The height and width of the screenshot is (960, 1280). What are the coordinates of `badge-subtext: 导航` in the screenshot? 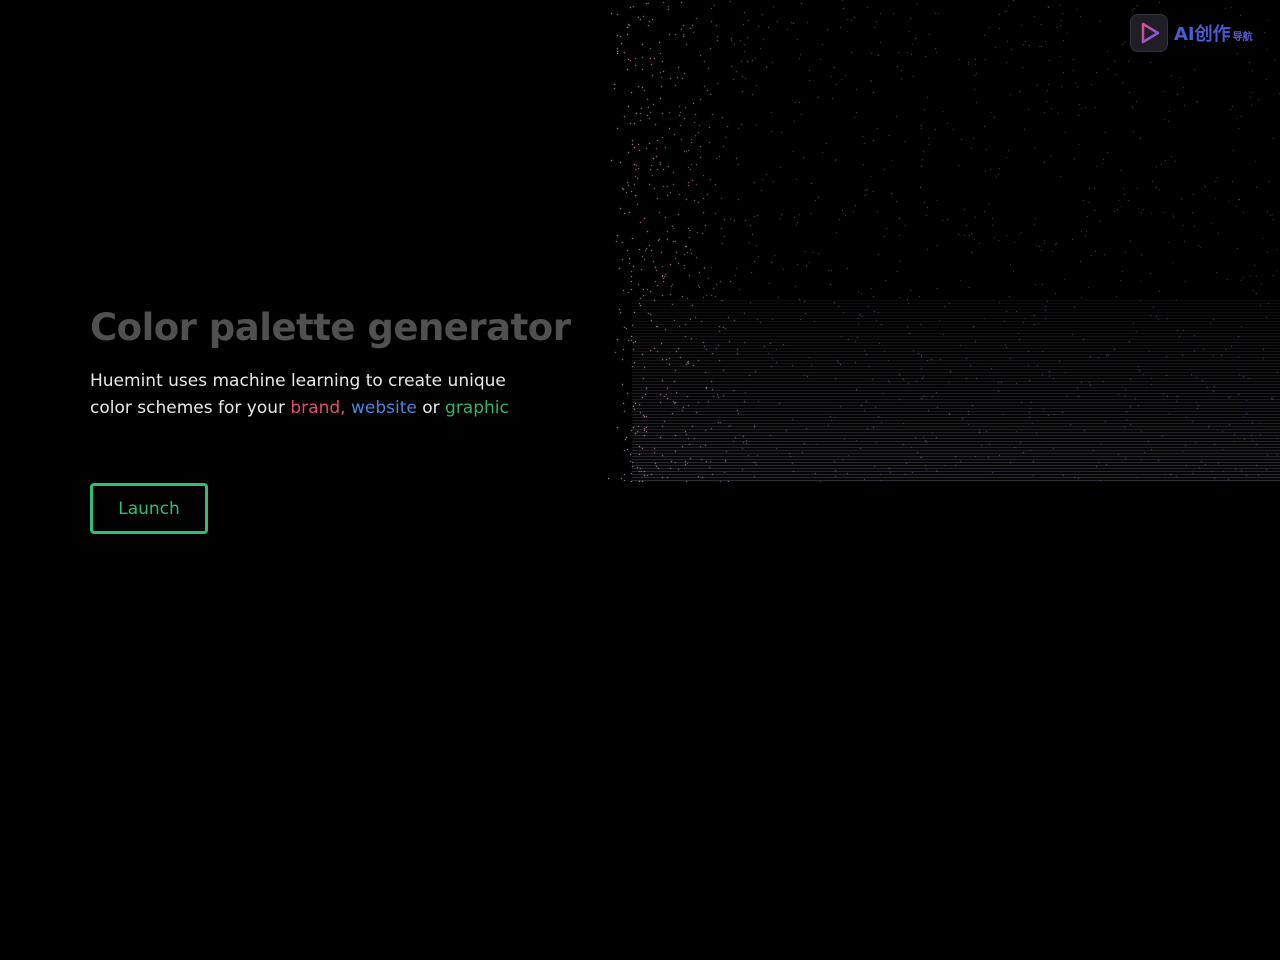 It's located at (1242, 37).